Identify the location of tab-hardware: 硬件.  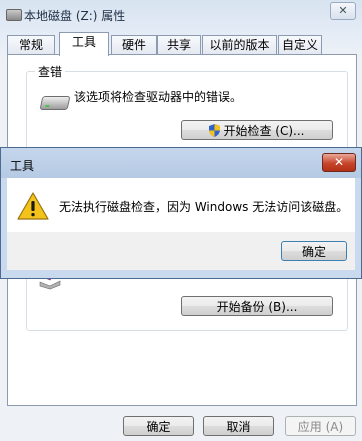
(134, 44).